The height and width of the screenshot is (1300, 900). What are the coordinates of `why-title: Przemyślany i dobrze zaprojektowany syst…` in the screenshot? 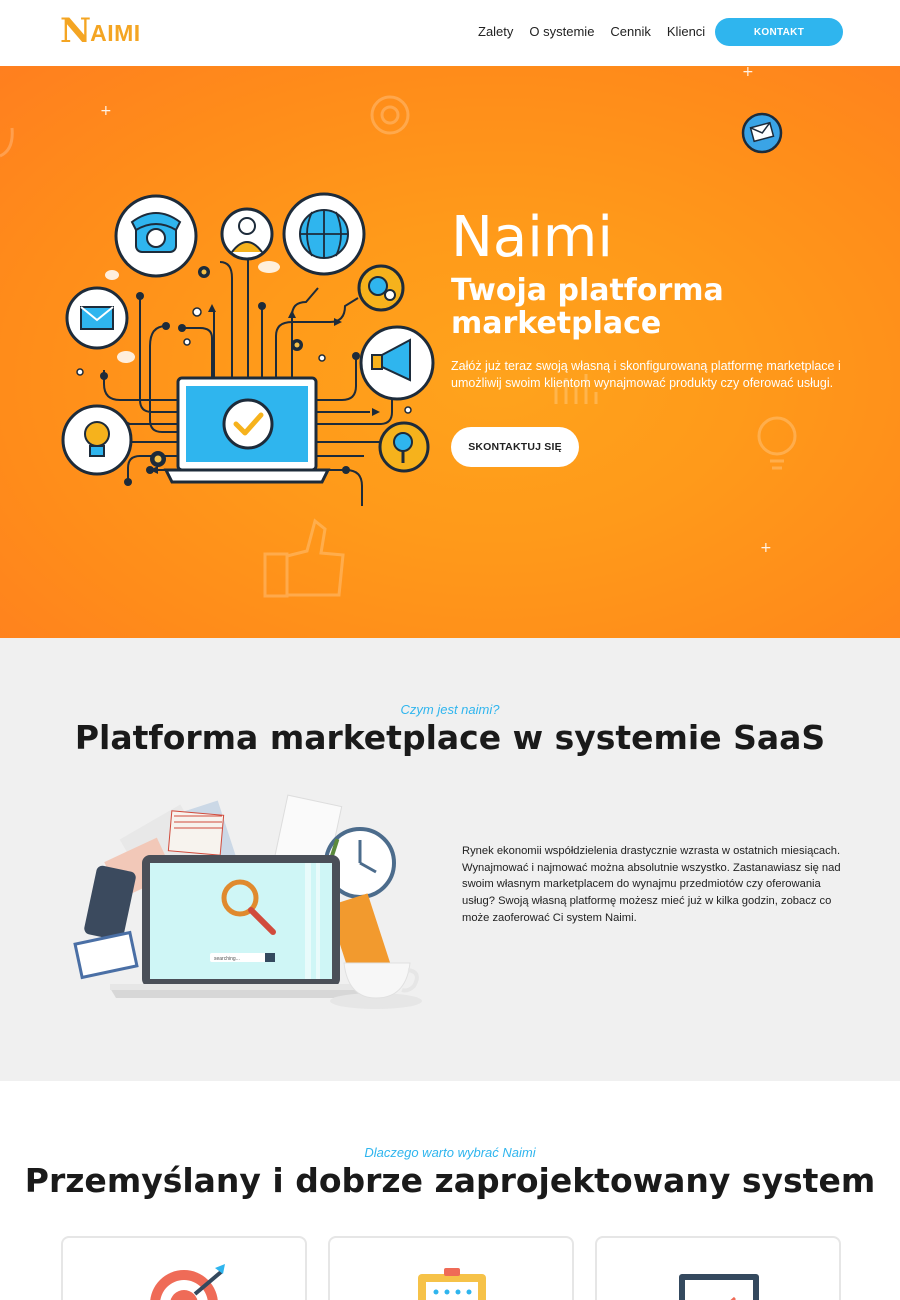 It's located at (450, 1180).